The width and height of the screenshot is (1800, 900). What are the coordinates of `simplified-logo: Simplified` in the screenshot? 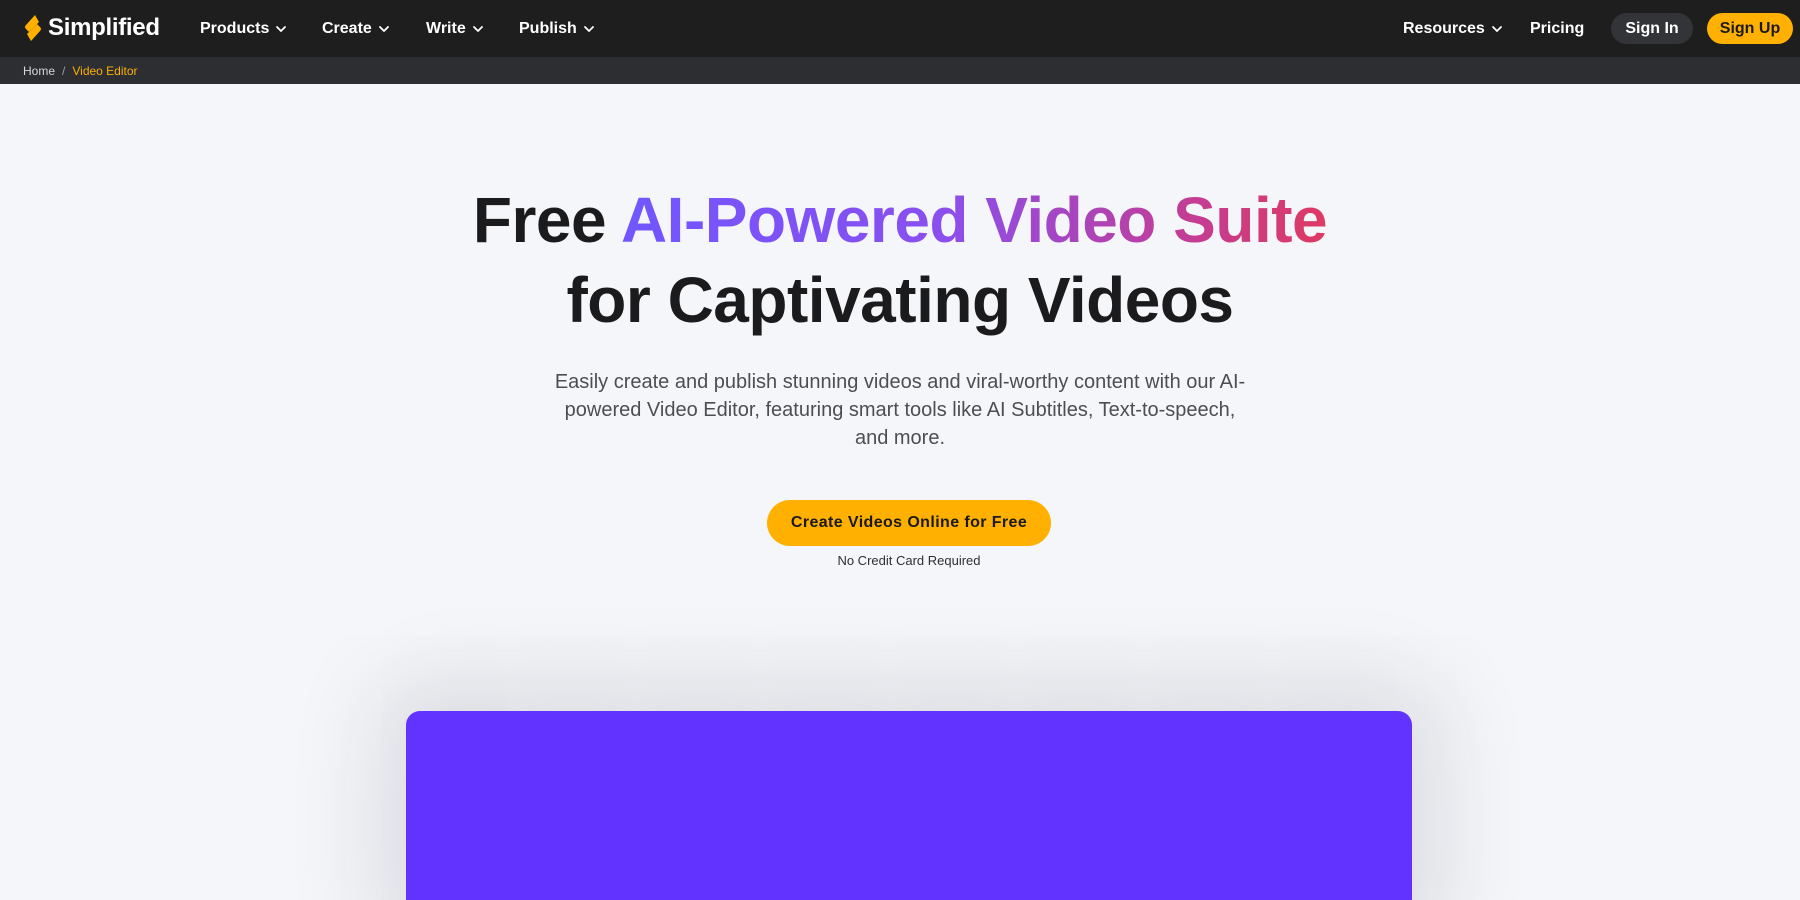 It's located at (91, 28).